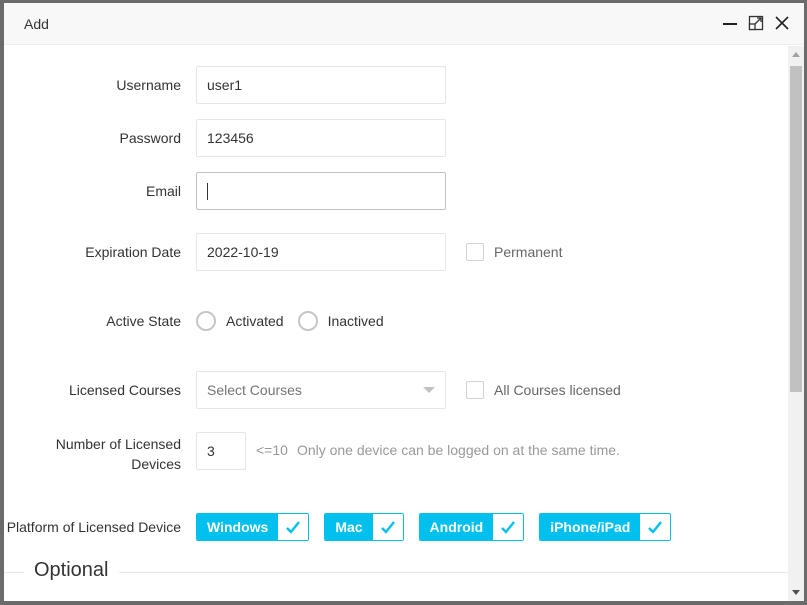 The width and height of the screenshot is (807, 605). Describe the element at coordinates (321, 390) in the screenshot. I see `courses-select: Select Courses` at that location.